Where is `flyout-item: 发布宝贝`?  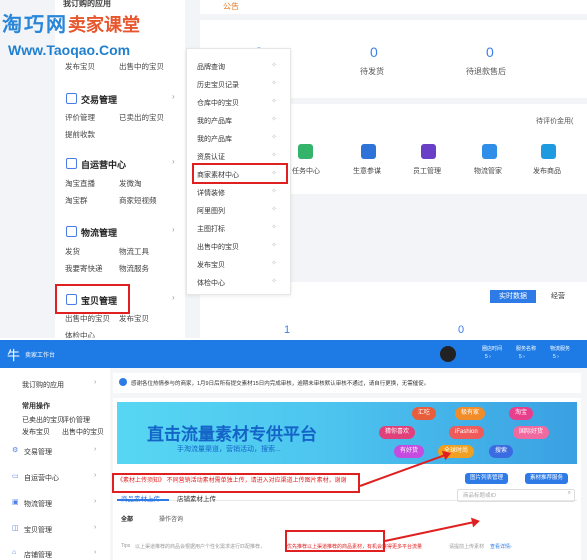
flyout-item: 发布宝贝 is located at coordinates (211, 265).